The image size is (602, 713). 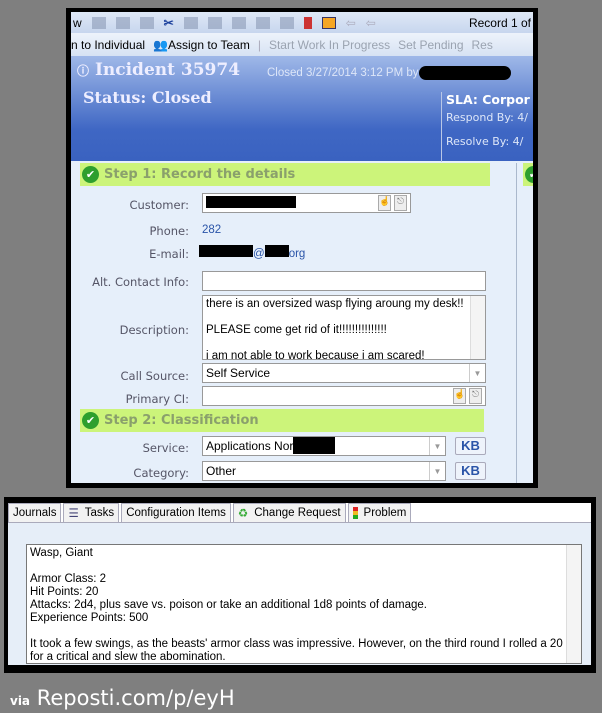 What do you see at coordinates (83, 71) in the screenshot?
I see `info-icon: ⓘ` at bounding box center [83, 71].